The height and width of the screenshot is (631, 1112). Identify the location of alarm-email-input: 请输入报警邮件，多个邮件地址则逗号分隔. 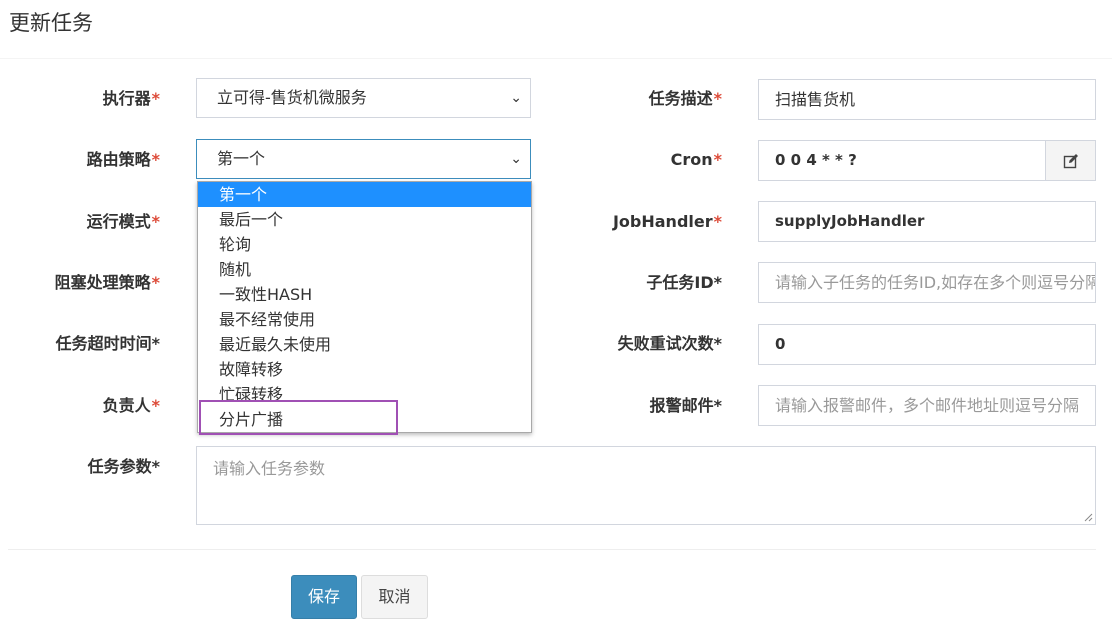
(927, 405).